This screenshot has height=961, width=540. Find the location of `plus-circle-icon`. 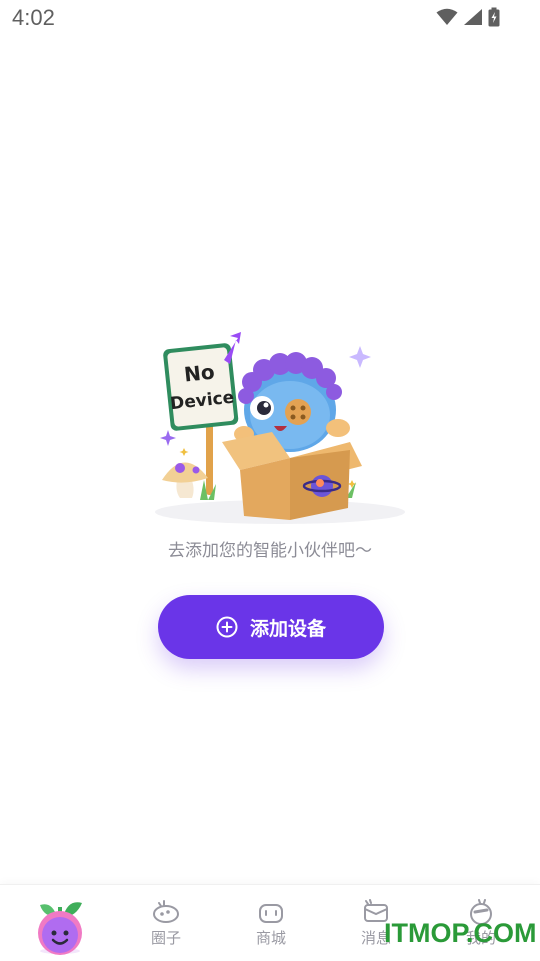

plus-circle-icon is located at coordinates (227, 627).